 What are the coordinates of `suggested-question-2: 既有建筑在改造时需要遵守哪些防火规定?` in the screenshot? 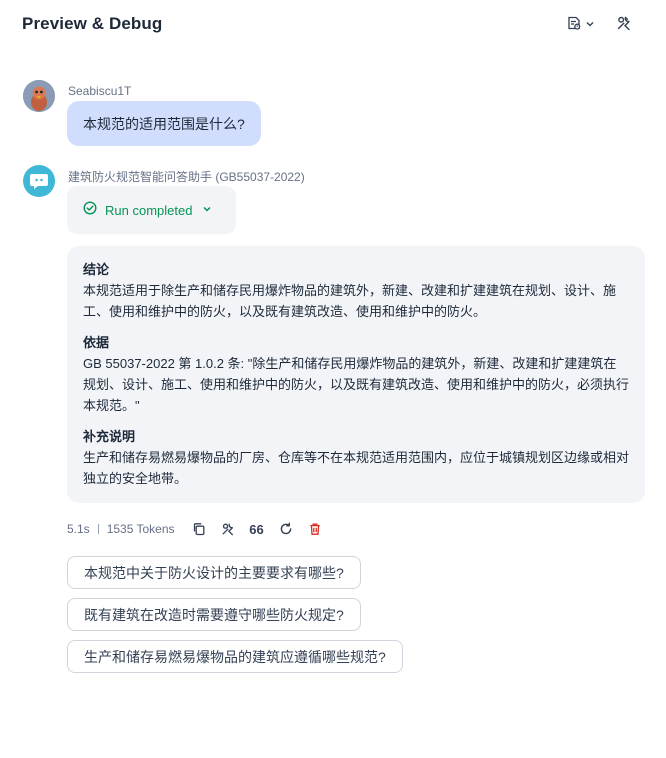 It's located at (214, 614).